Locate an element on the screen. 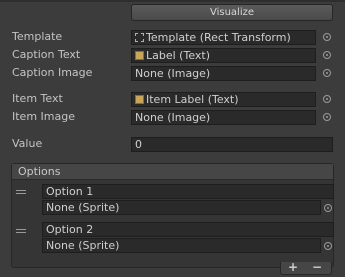 The width and height of the screenshot is (345, 277). item-text-label: Item Text is located at coordinates (37, 98).